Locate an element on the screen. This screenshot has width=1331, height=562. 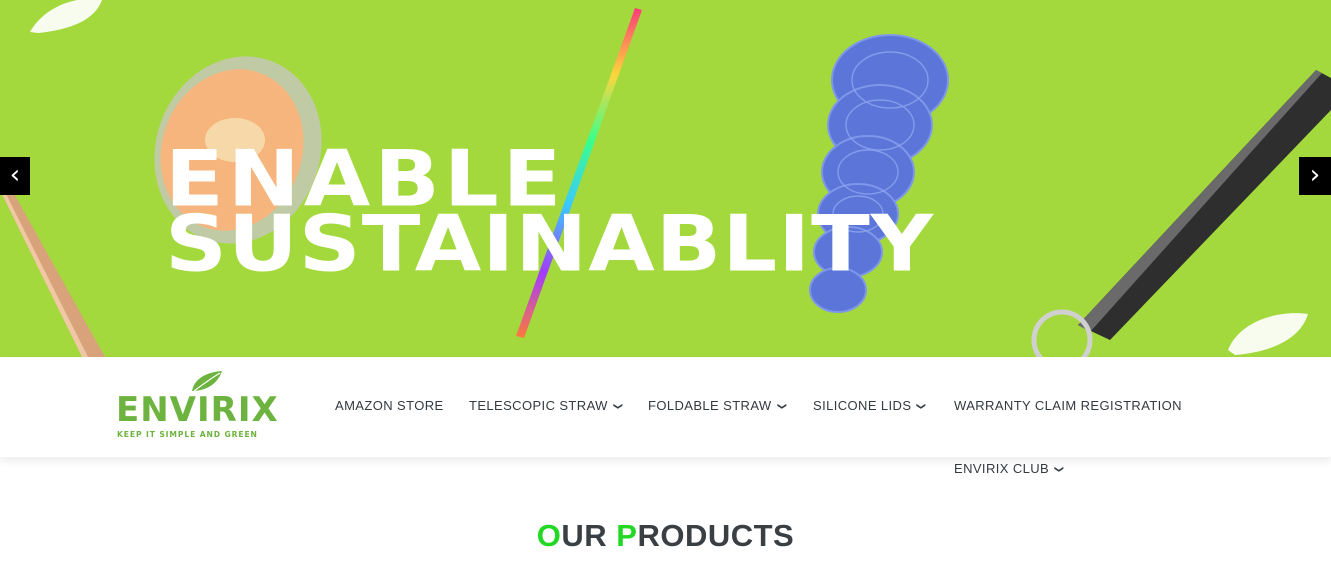
slider-prev-button: ‹ is located at coordinates (15, 176).